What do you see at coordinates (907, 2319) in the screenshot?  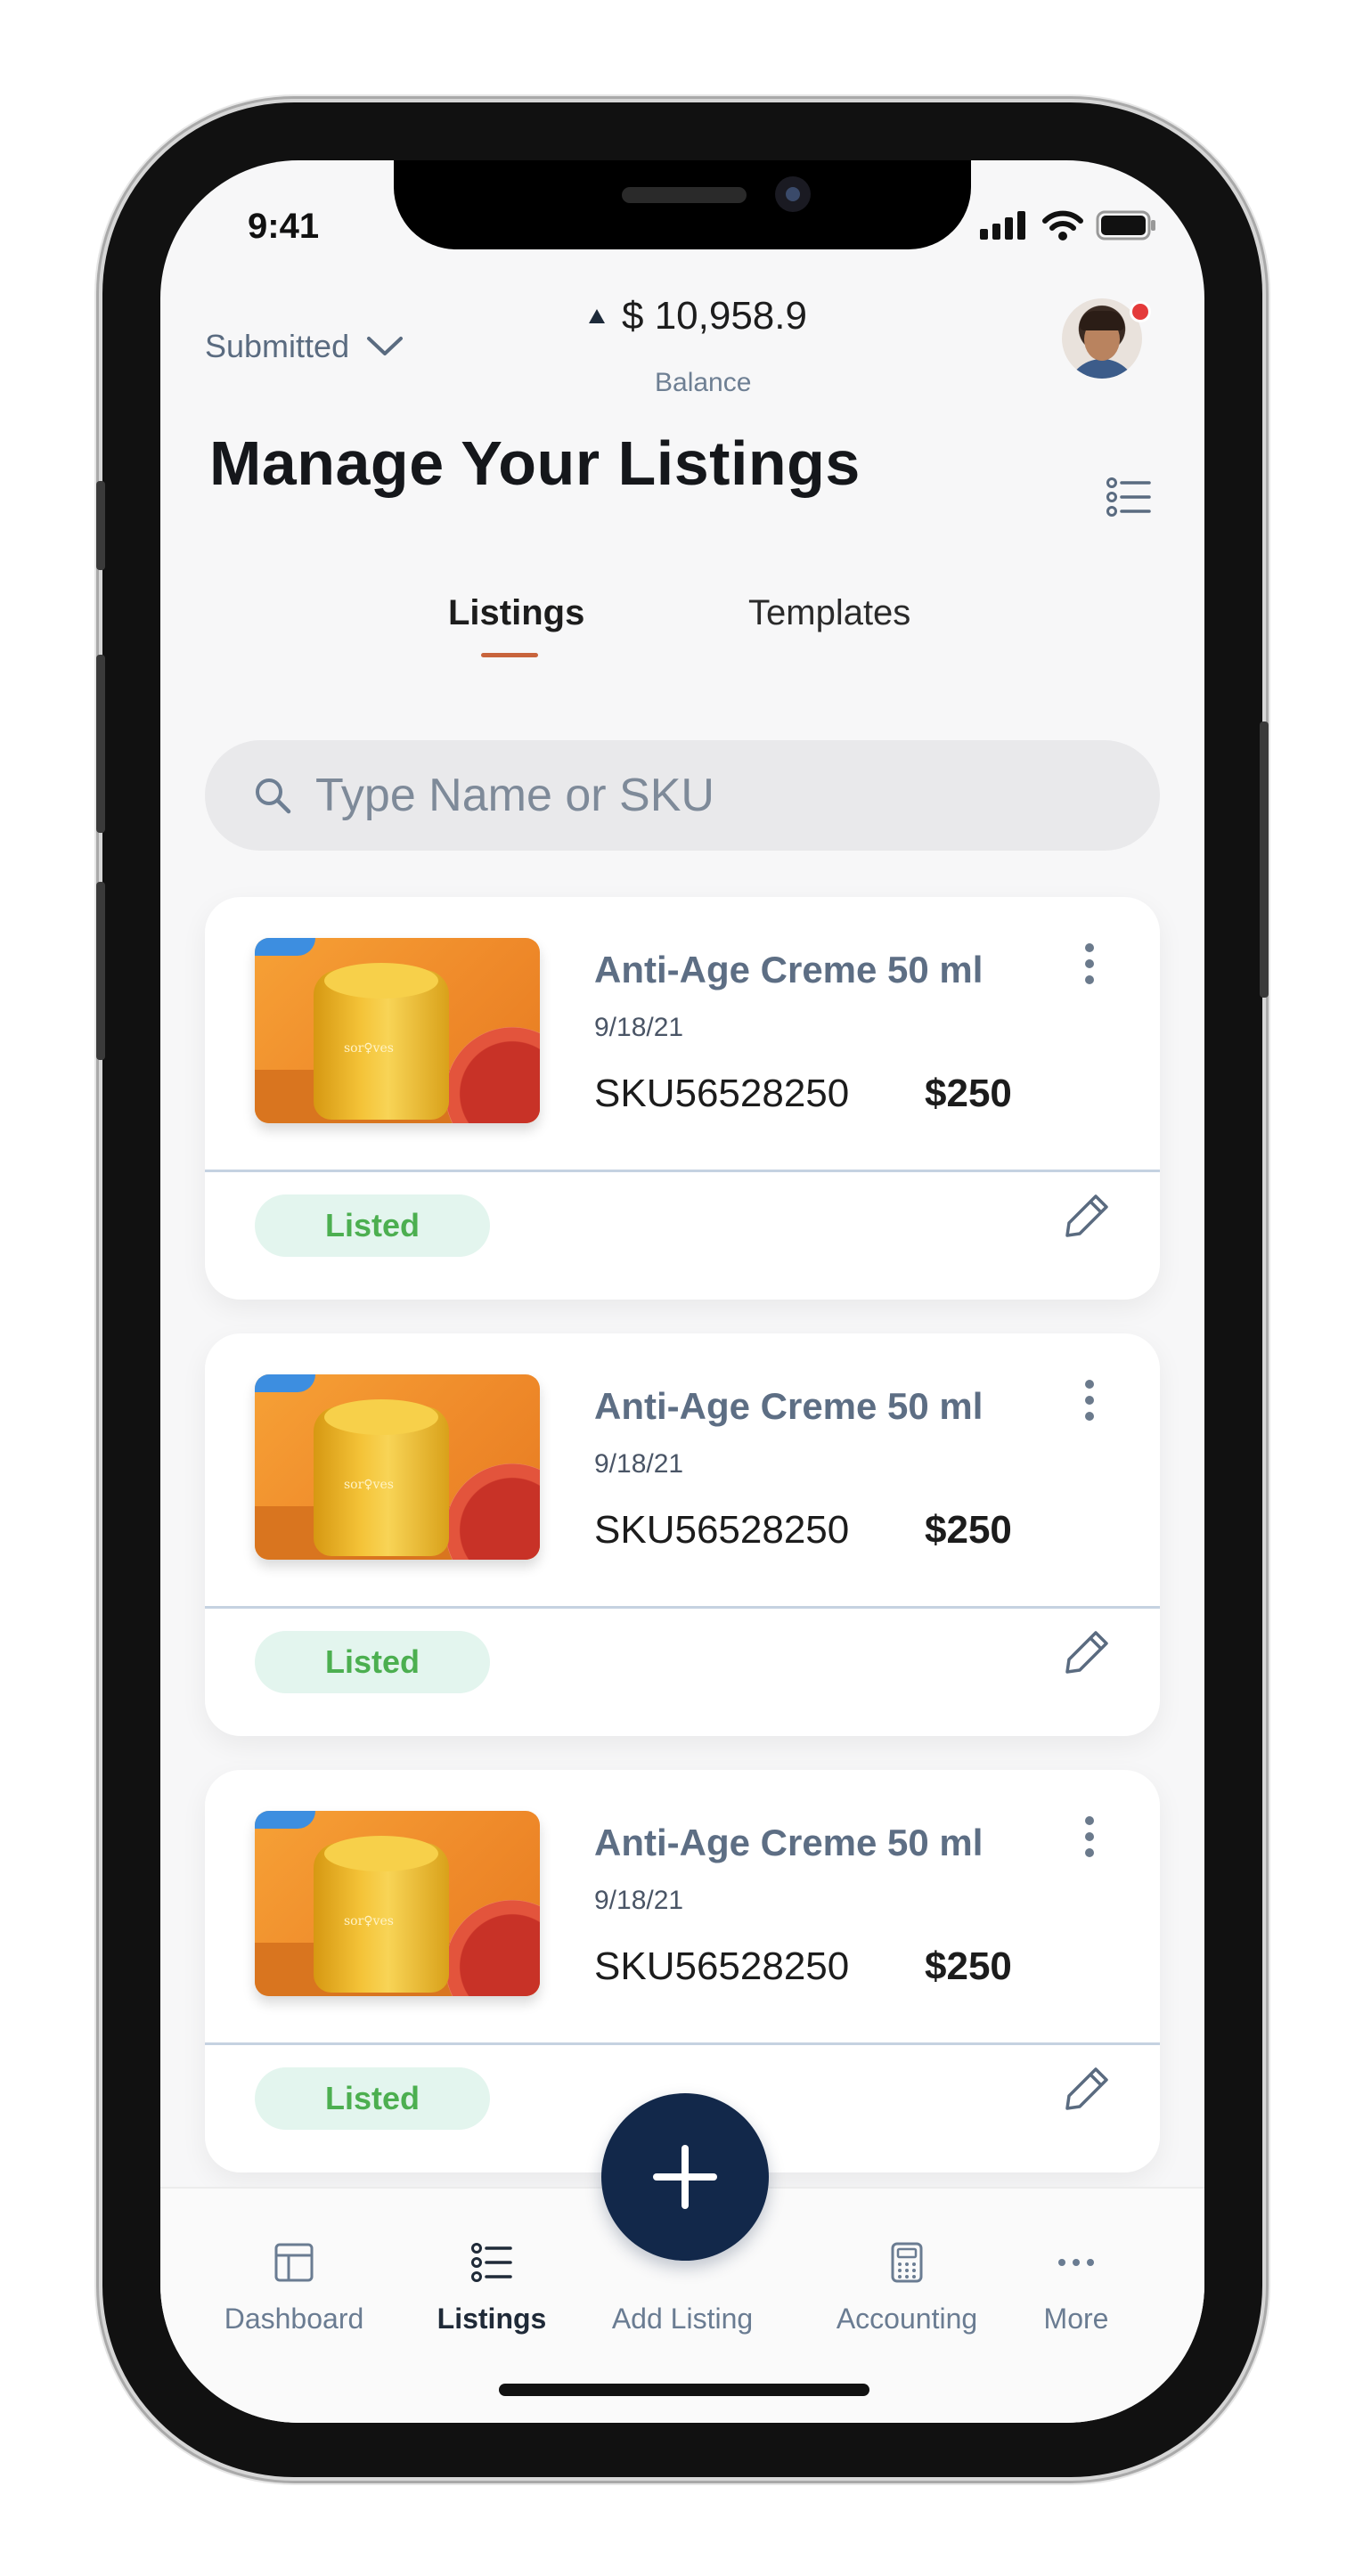 I see `nav-accounting-label: Accounting` at bounding box center [907, 2319].